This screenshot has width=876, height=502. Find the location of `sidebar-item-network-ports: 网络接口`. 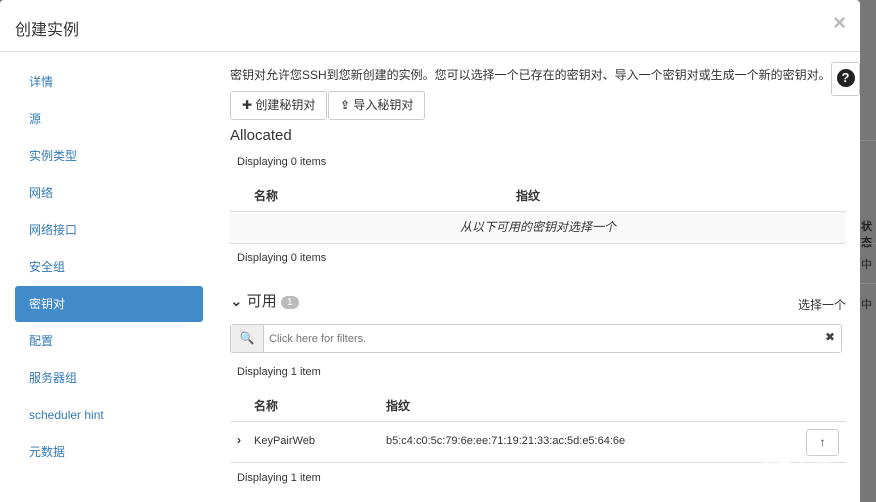

sidebar-item-network-ports: 网络接口 is located at coordinates (109, 230).